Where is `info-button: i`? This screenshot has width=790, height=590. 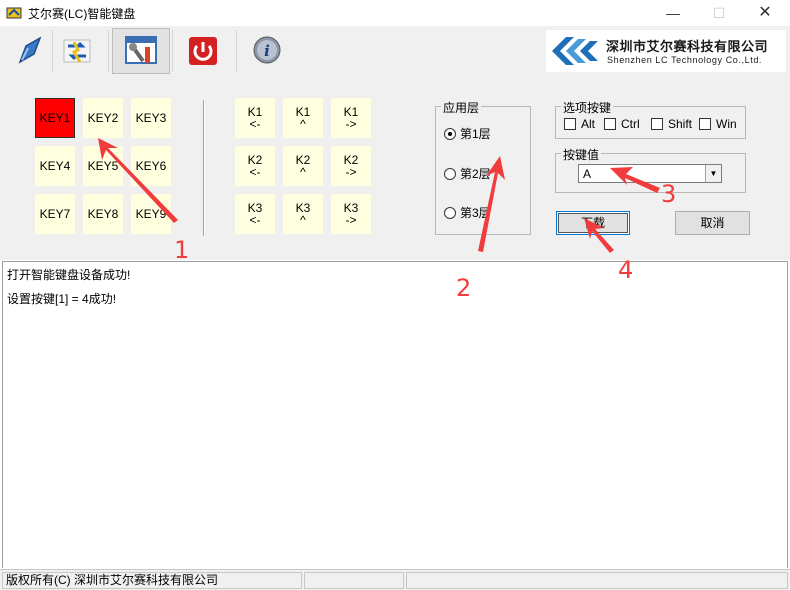 info-button: i is located at coordinates (267, 51).